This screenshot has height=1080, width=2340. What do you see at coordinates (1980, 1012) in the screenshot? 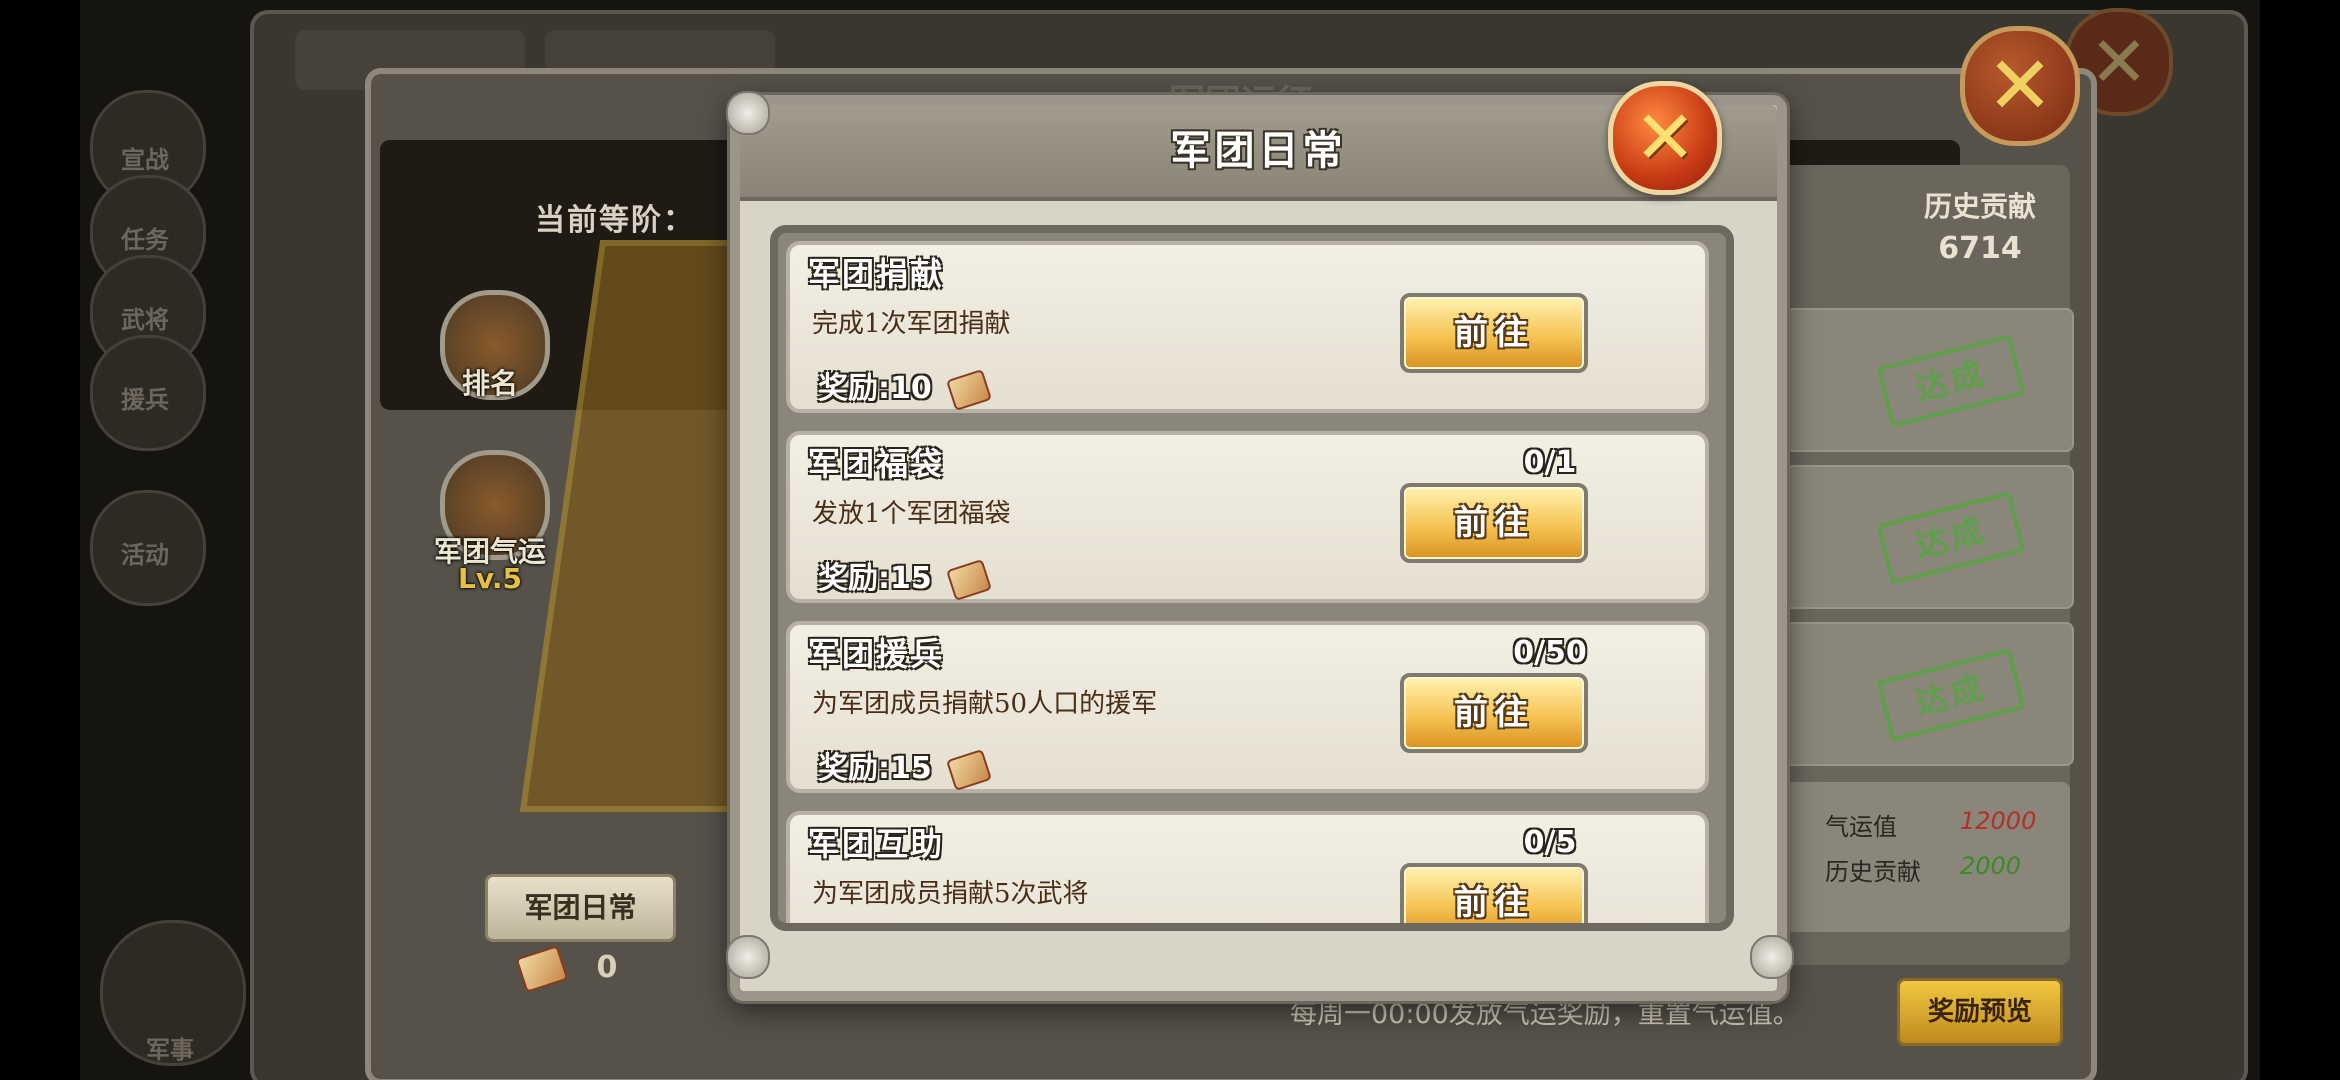
I see `reward-preview-button: 奖励预览` at bounding box center [1980, 1012].